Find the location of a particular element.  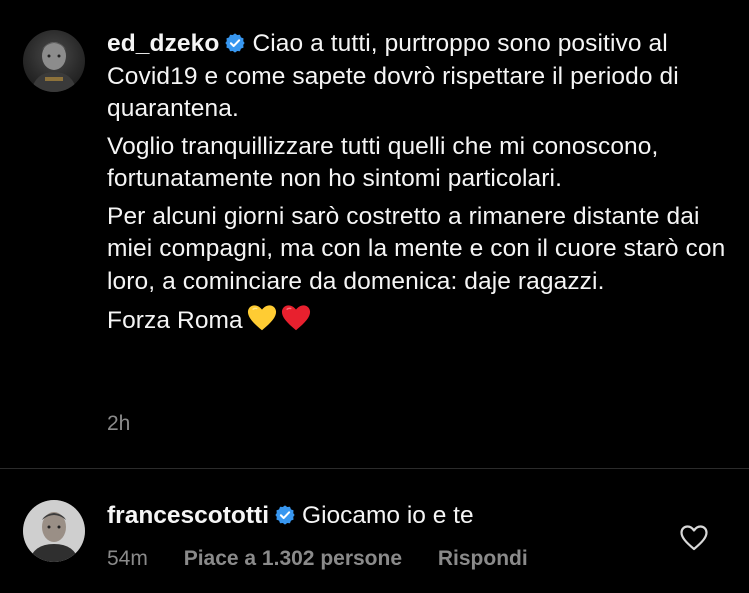

reply-comment: francescototti Giocamo io e te is located at coordinates (387, 516).